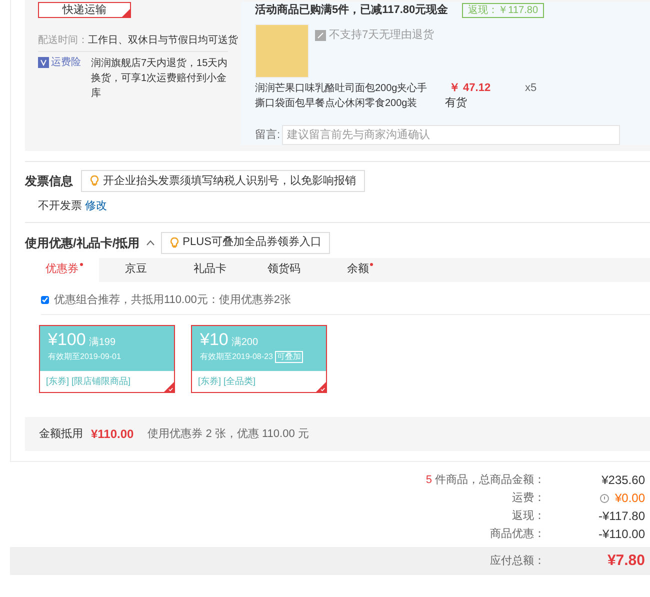  I want to click on coupon-amount: ¥100, so click(67, 340).